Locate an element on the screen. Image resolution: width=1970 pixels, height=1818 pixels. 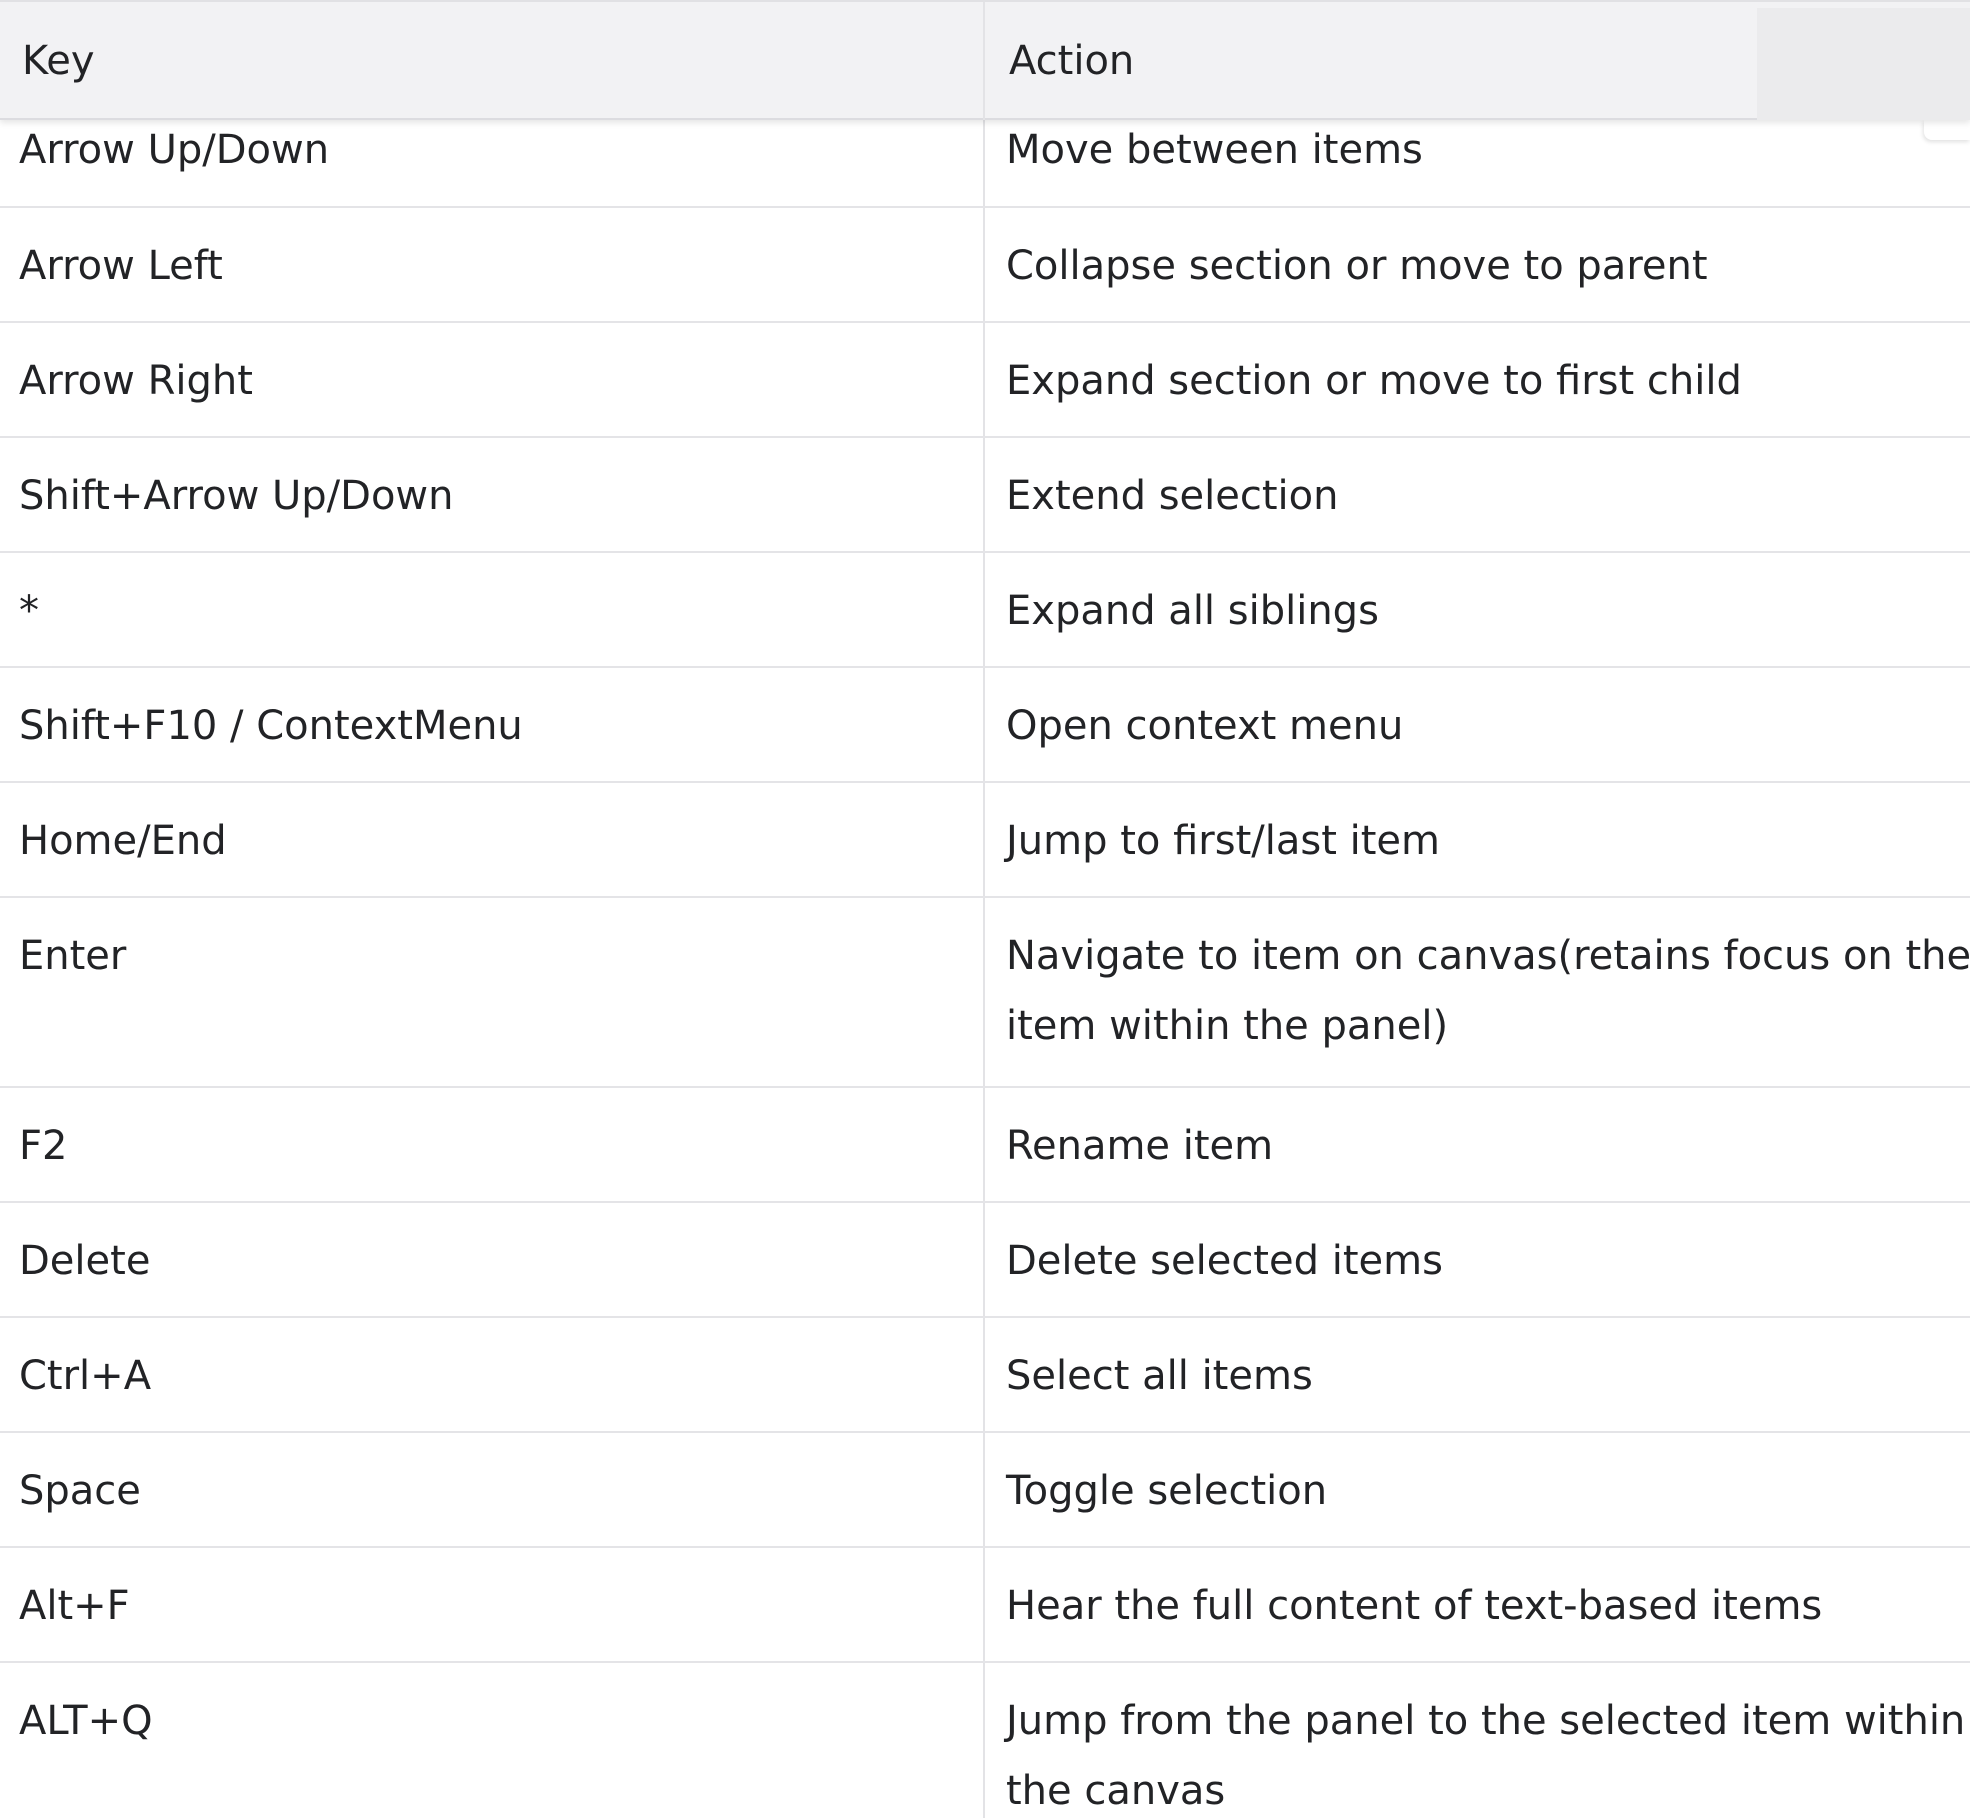
row-action: Toggle selection is located at coordinates (1167, 1491).